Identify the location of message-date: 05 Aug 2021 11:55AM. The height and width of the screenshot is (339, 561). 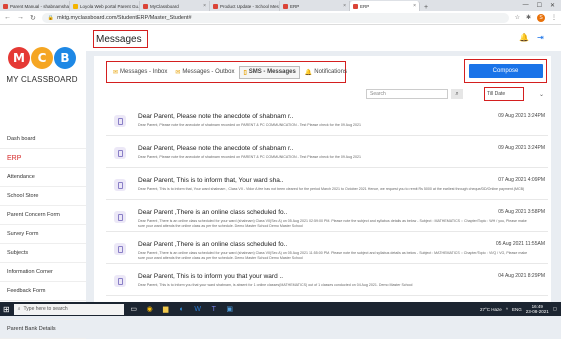
(520, 244).